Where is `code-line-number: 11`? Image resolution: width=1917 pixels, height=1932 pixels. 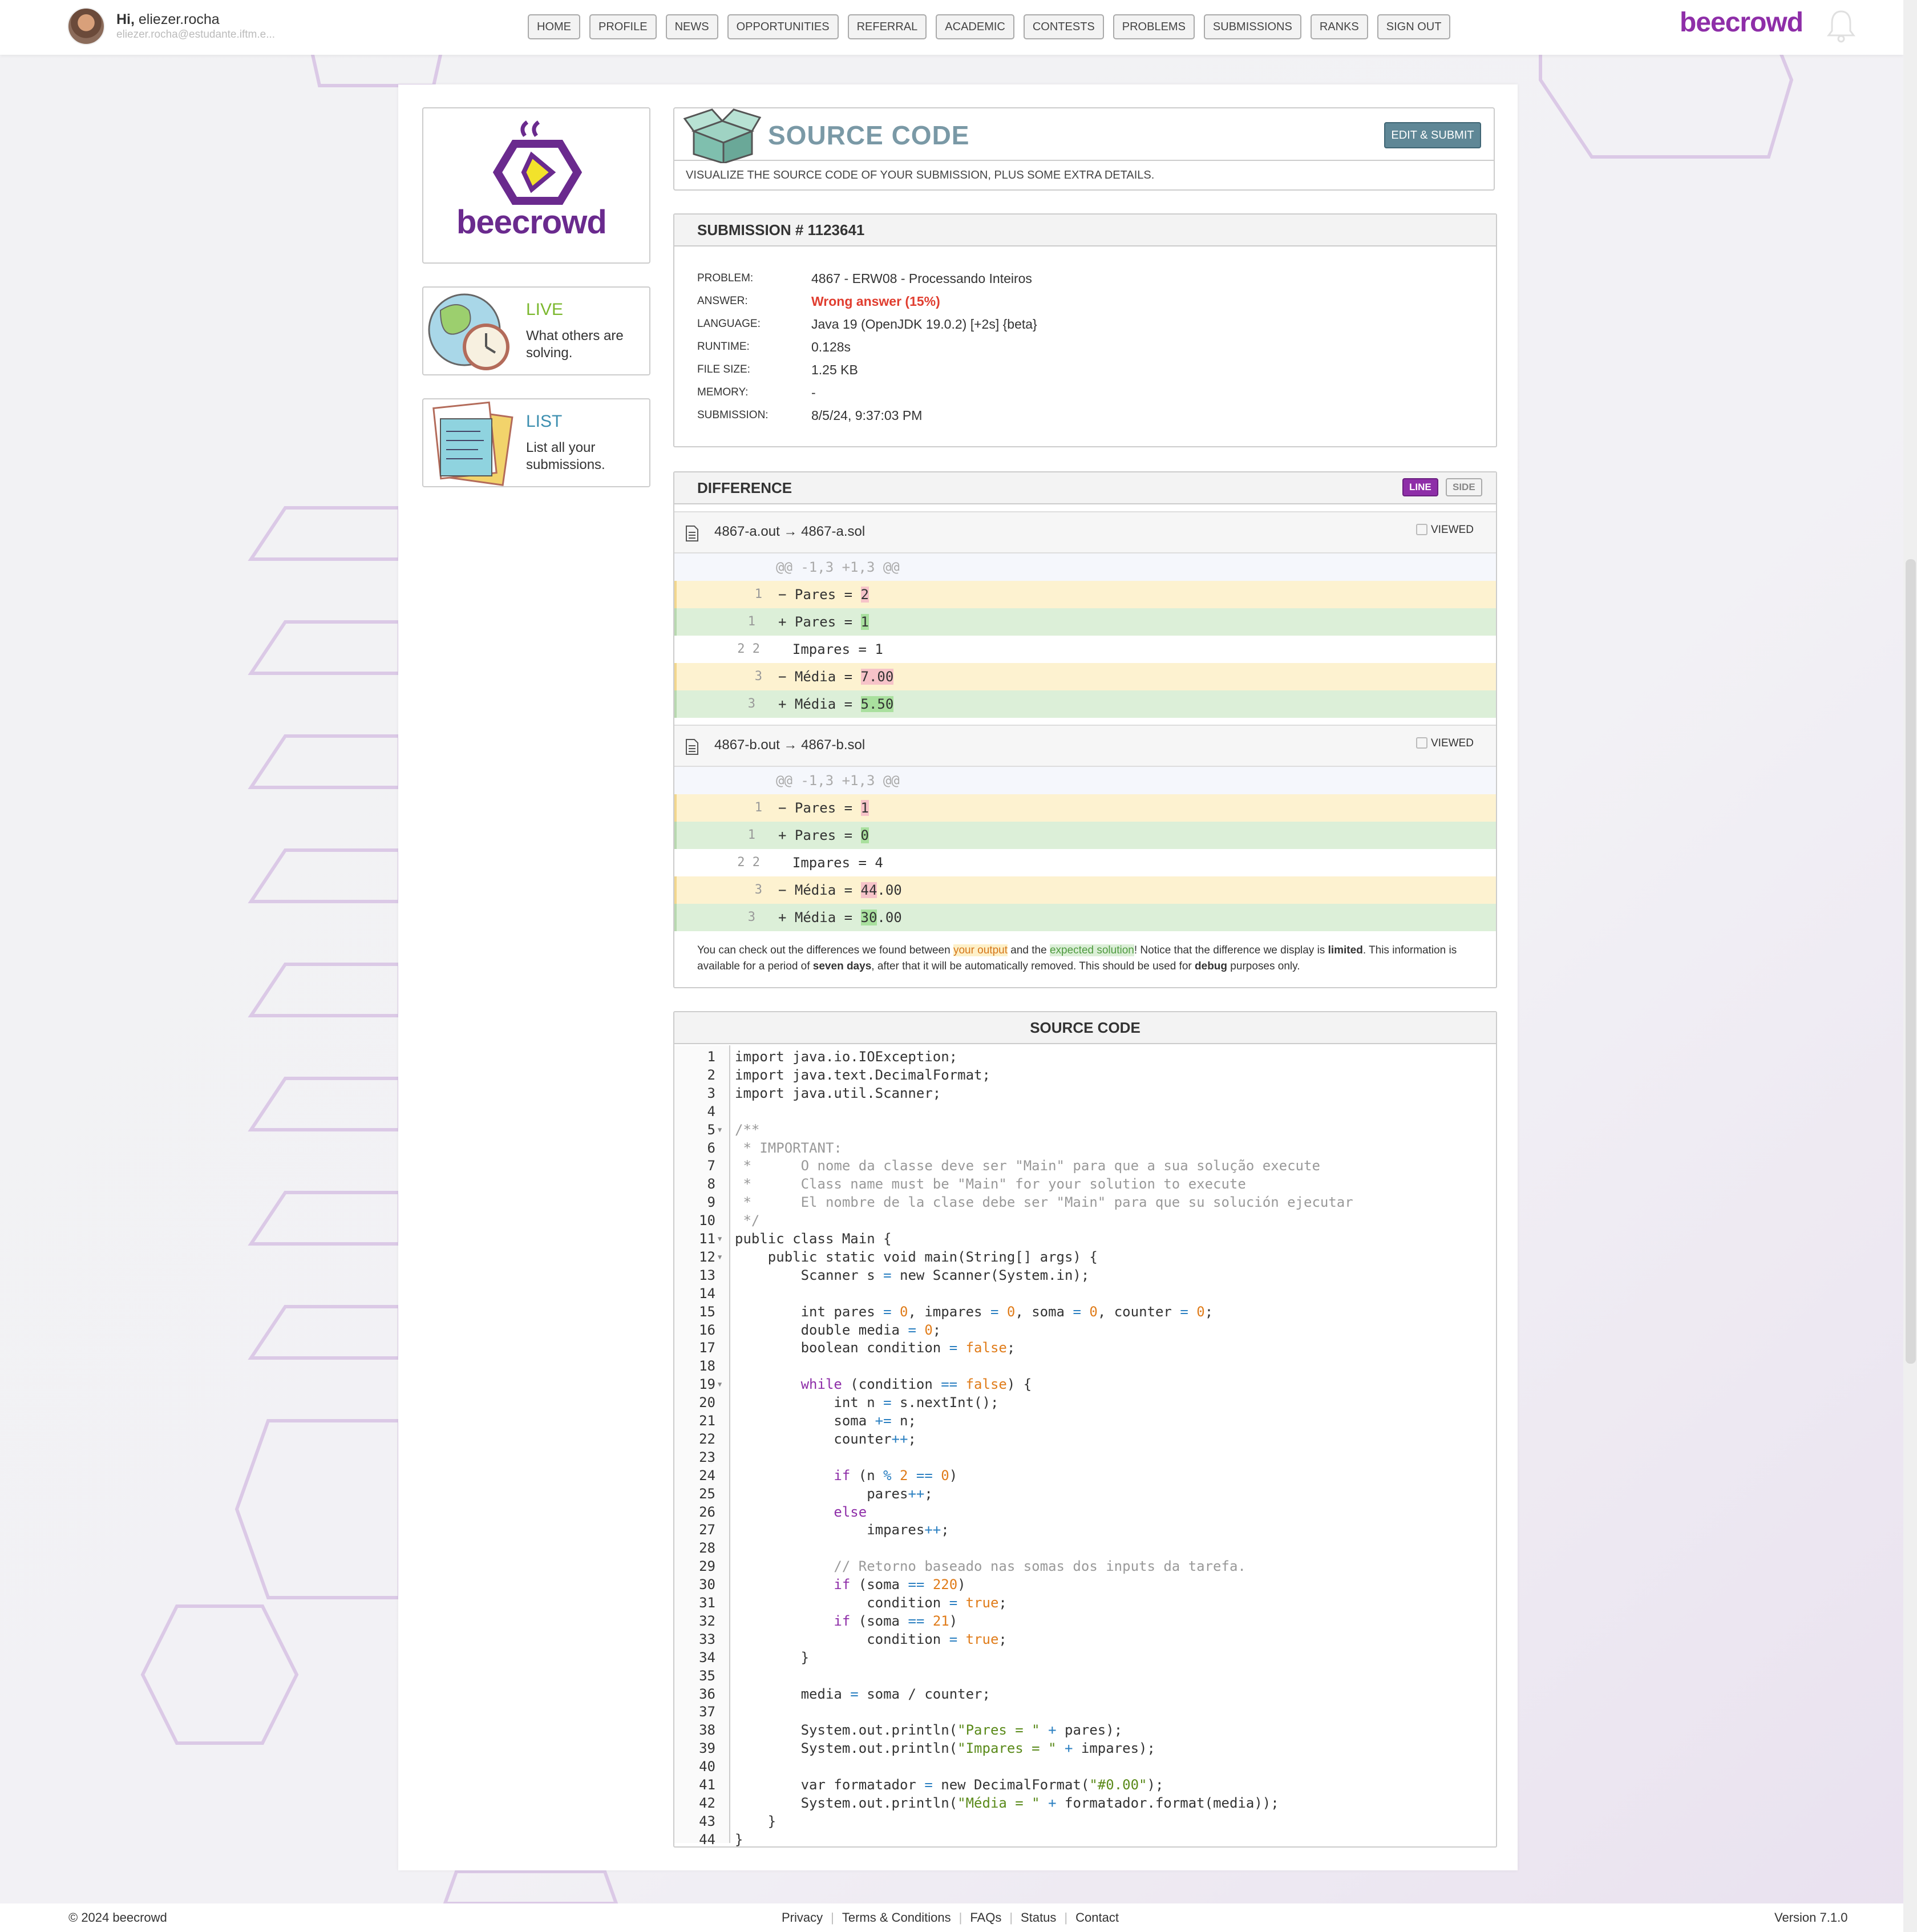
code-line-number: 11 is located at coordinates (707, 1239).